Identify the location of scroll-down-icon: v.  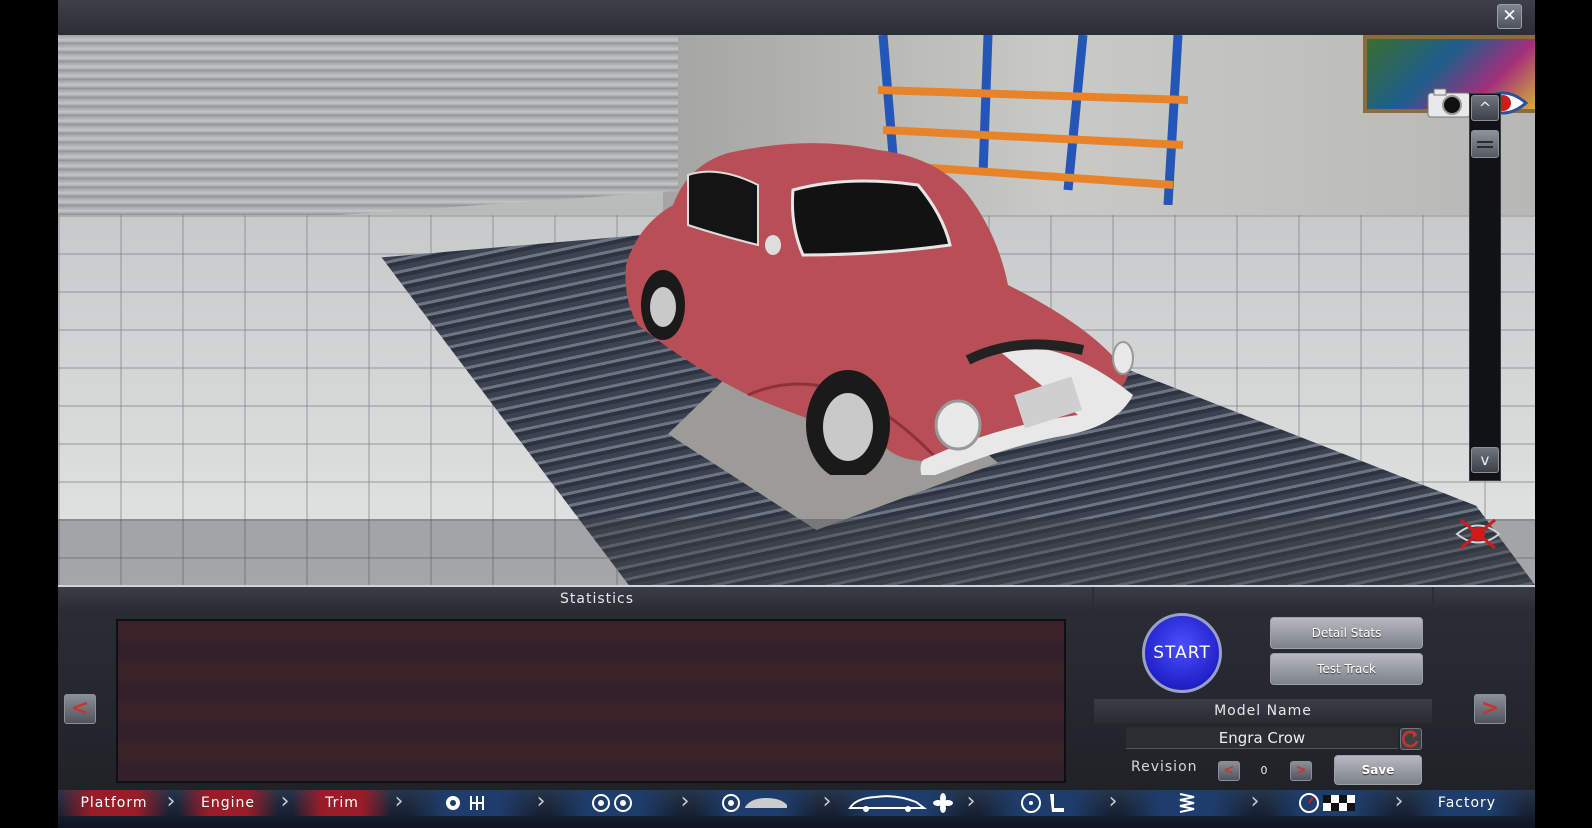
(1485, 460).